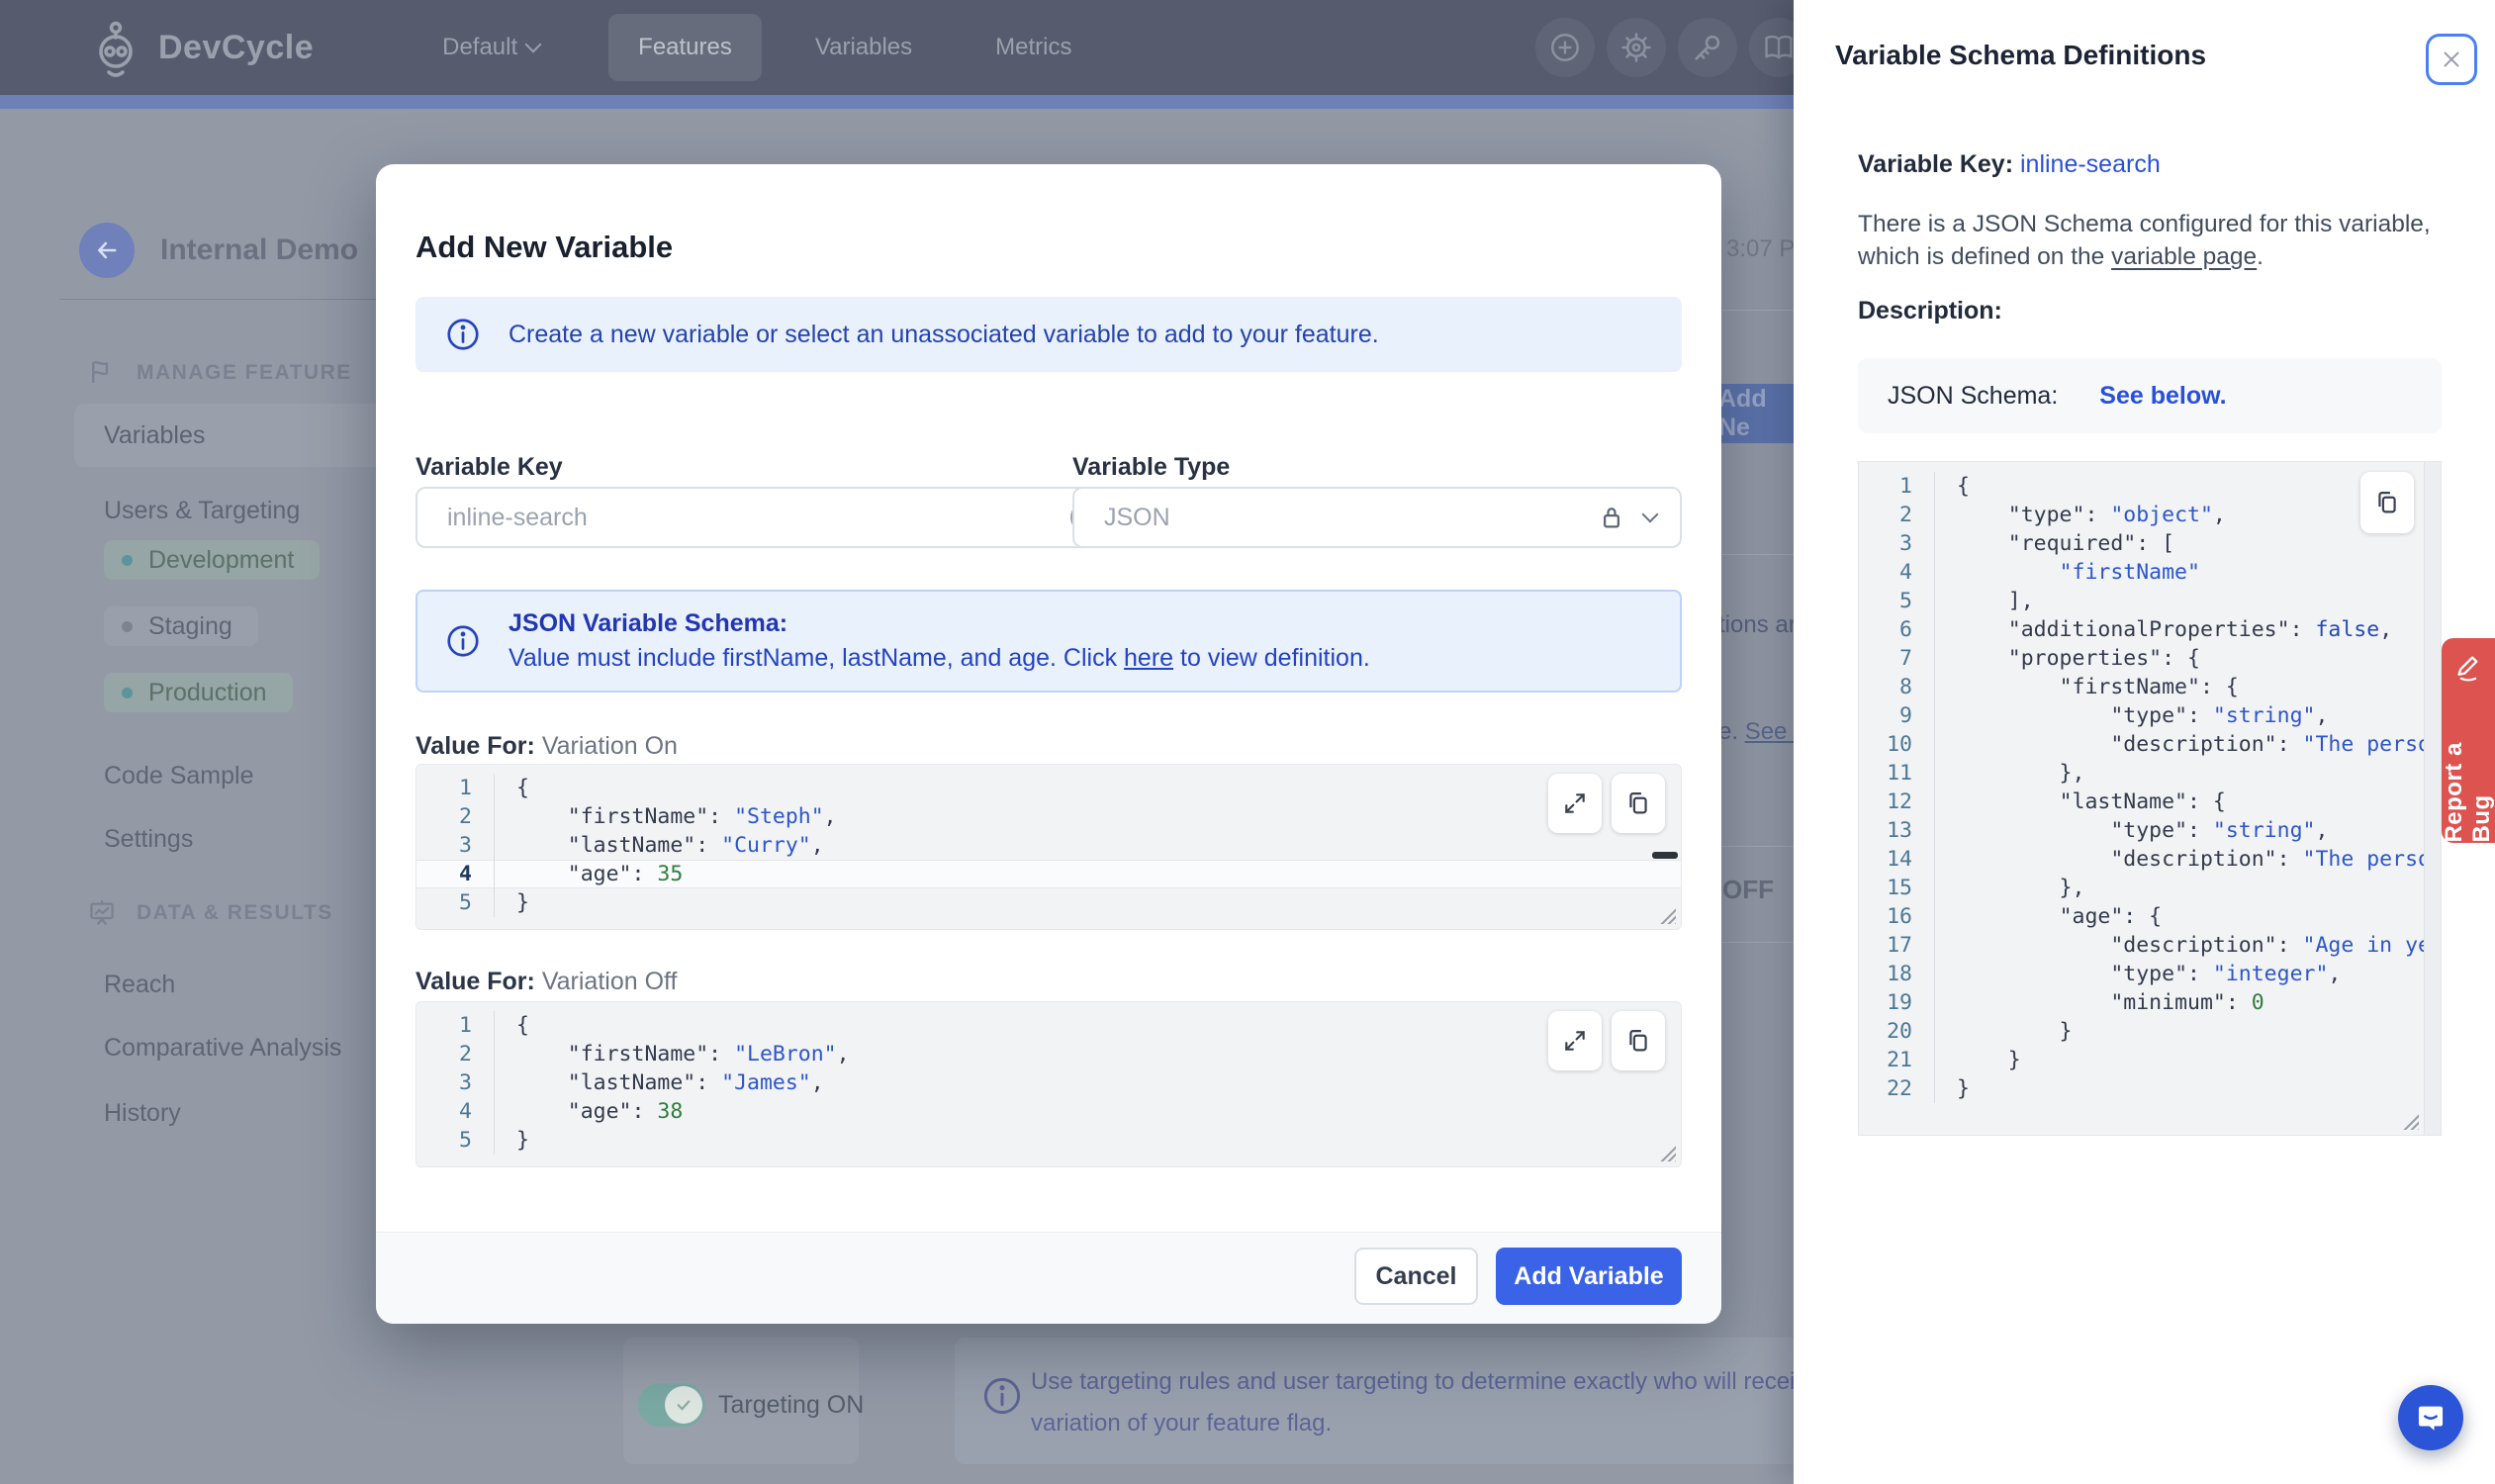 This screenshot has width=2495, height=1484. What do you see at coordinates (545, 247) in the screenshot?
I see `modal-title: Add New Variable` at bounding box center [545, 247].